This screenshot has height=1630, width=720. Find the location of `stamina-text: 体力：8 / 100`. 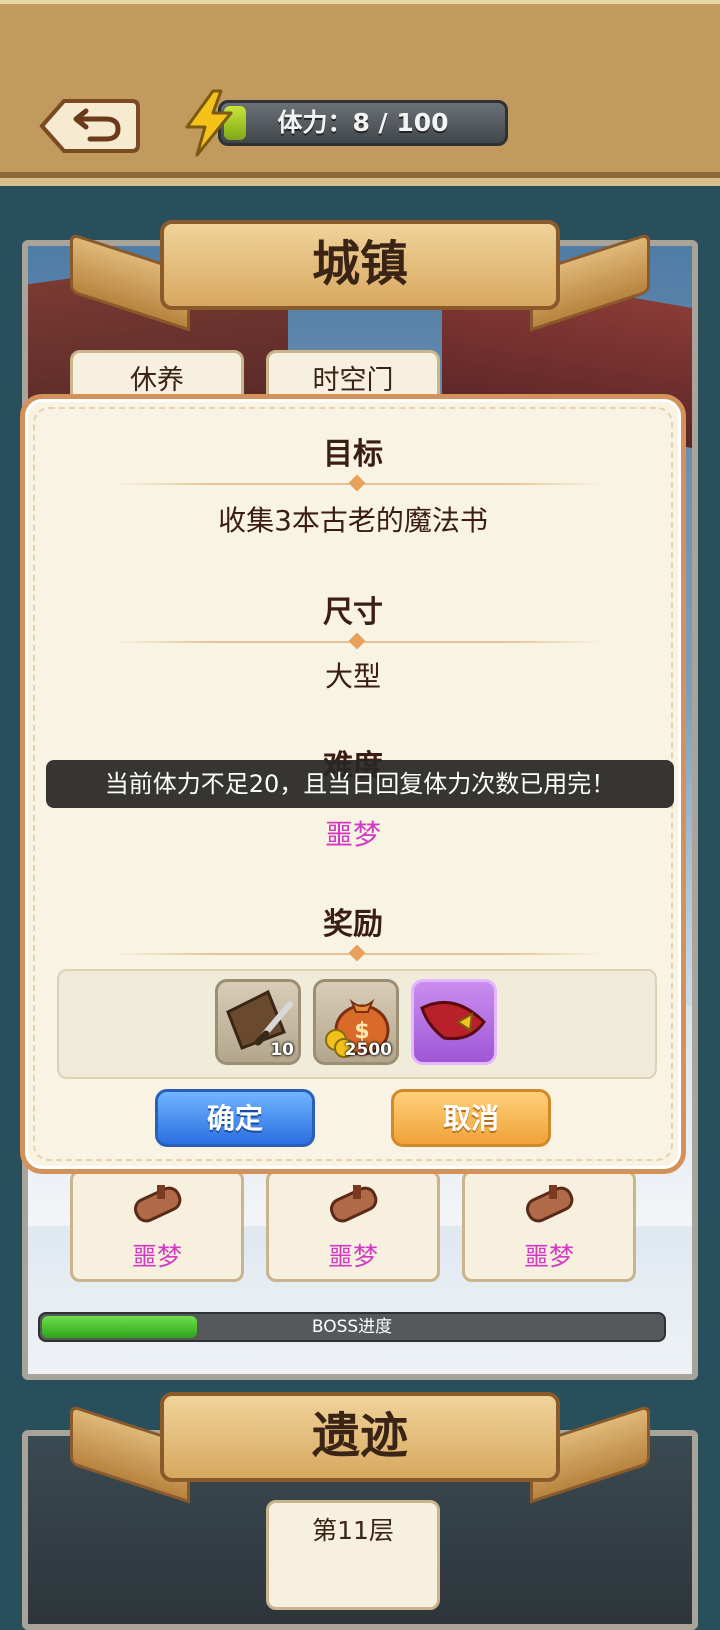

stamina-text: 体力：8 / 100 is located at coordinates (363, 122).